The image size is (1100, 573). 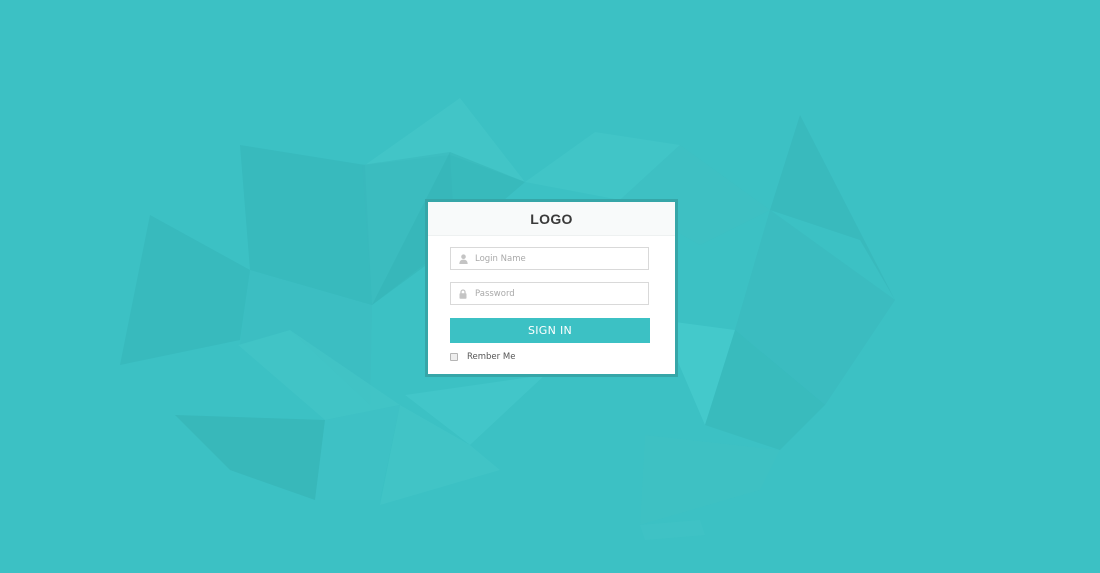 I want to click on remember-me-checkbox, so click(x=454, y=357).